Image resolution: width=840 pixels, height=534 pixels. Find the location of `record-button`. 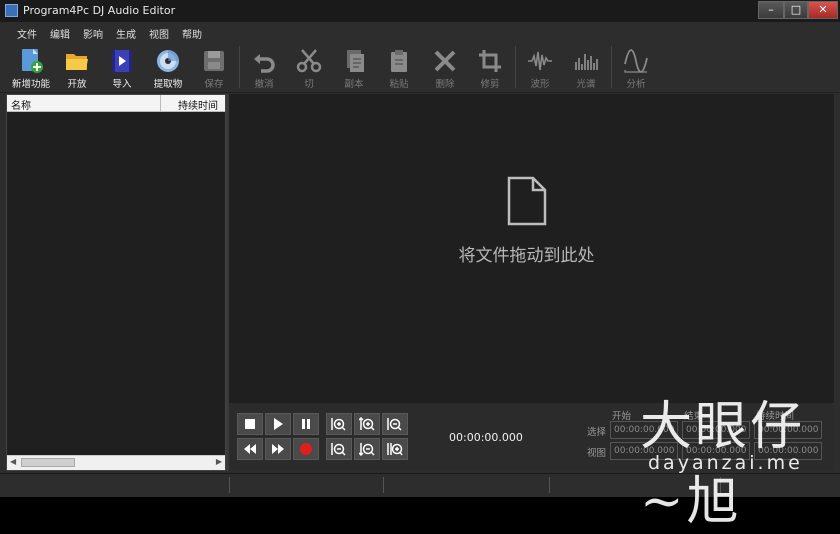

record-button is located at coordinates (306, 449).